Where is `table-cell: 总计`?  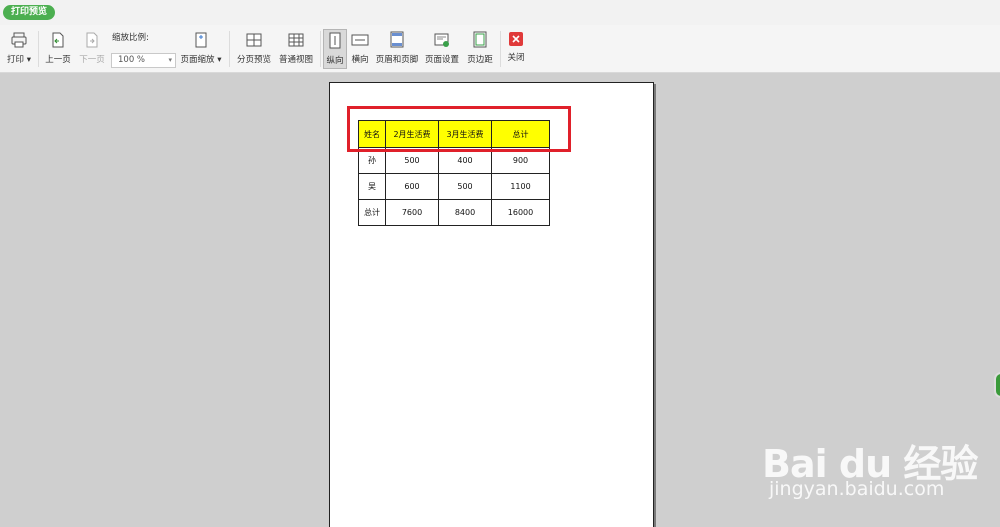
table-cell: 总计 is located at coordinates (372, 212).